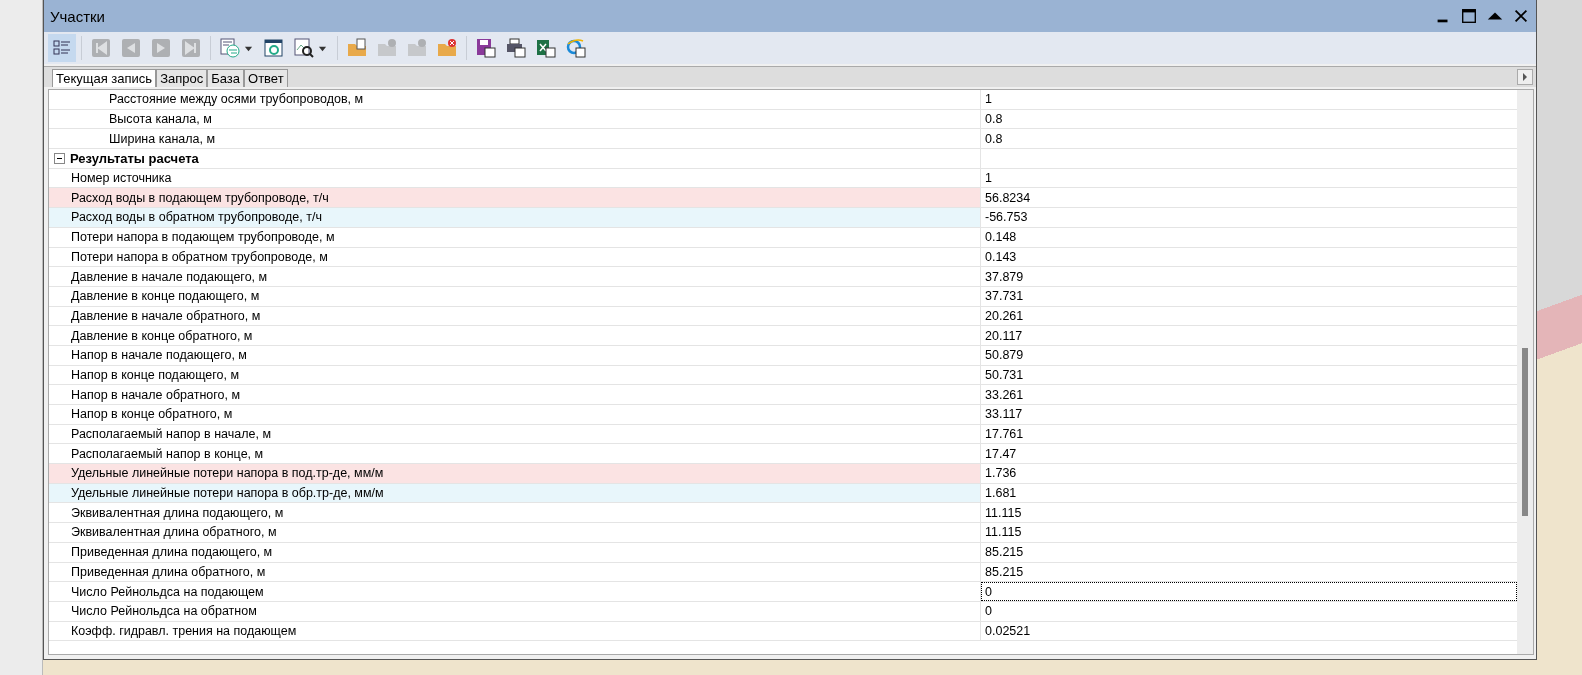 This screenshot has width=1582, height=675. I want to click on tab: Запрос, so click(182, 78).